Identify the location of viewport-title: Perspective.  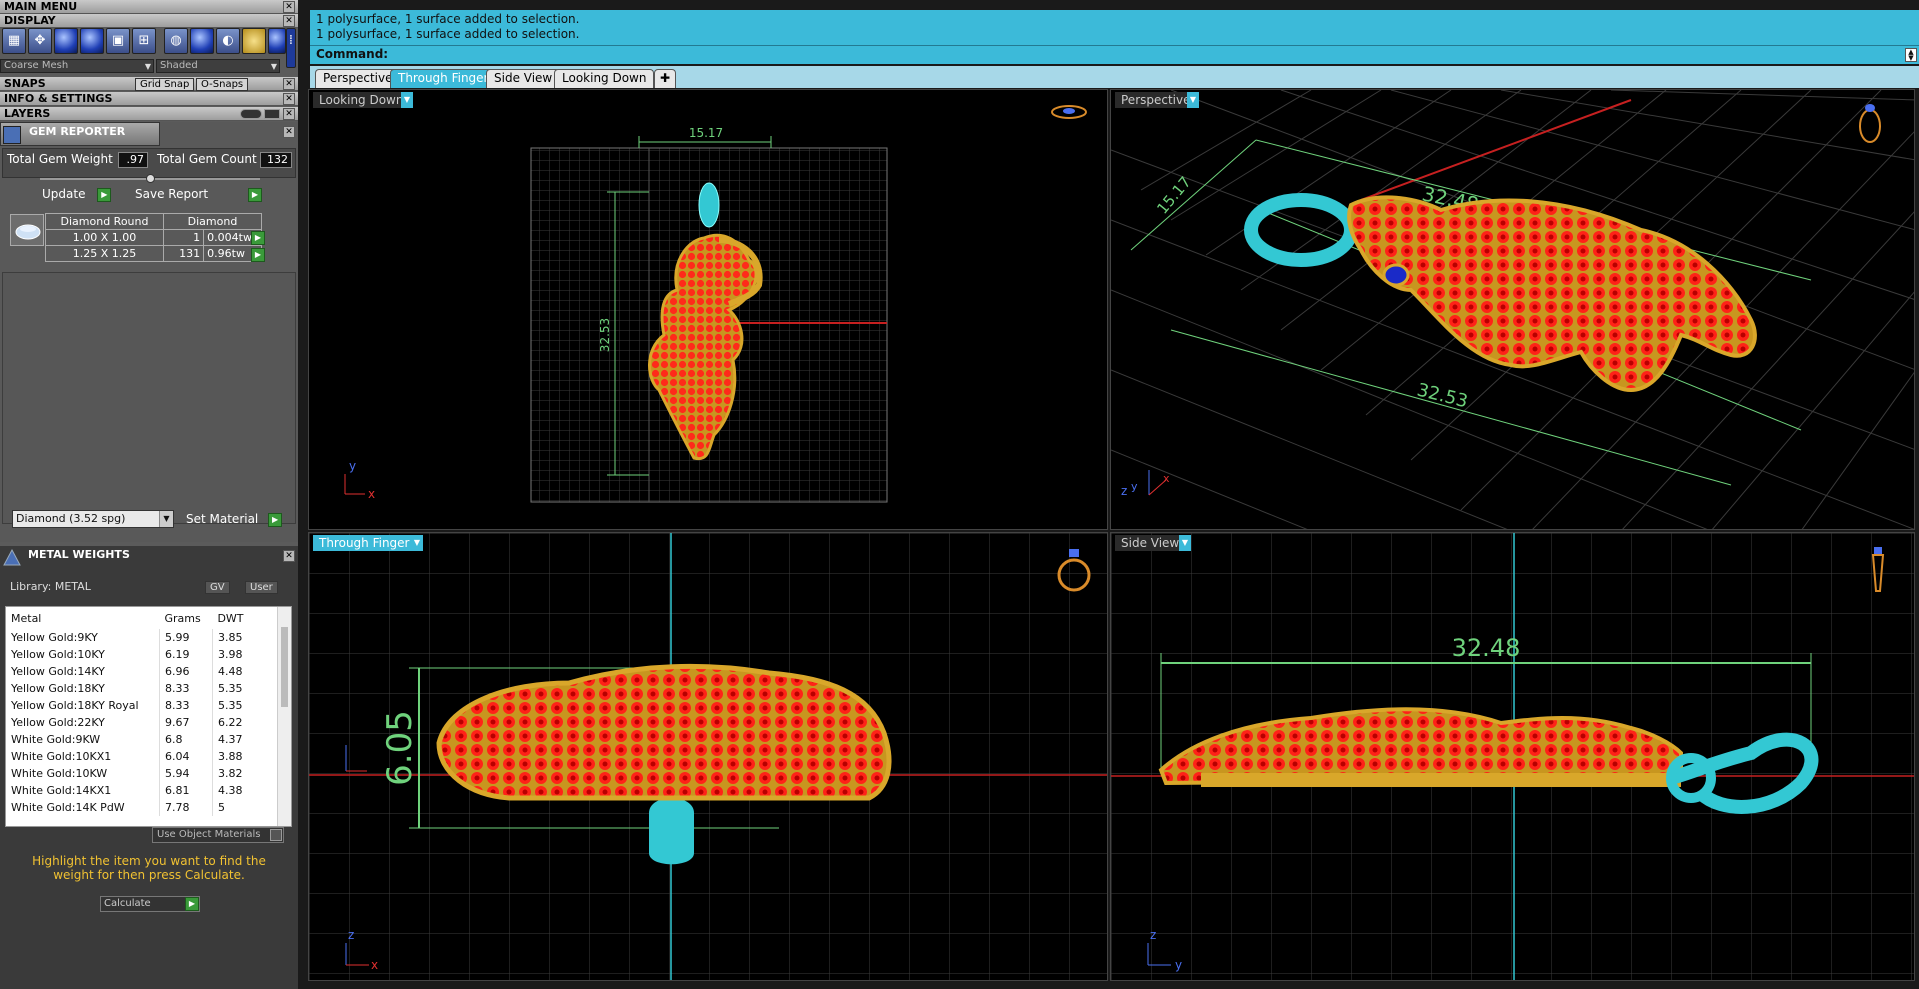
(1156, 100).